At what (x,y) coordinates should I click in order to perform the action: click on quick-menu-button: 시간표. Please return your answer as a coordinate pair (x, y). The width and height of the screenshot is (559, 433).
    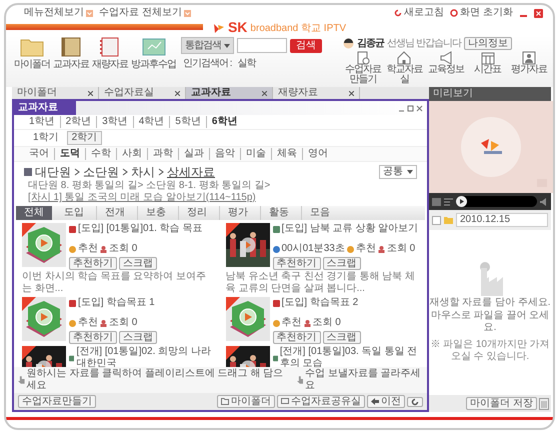
    Looking at the image, I should click on (488, 68).